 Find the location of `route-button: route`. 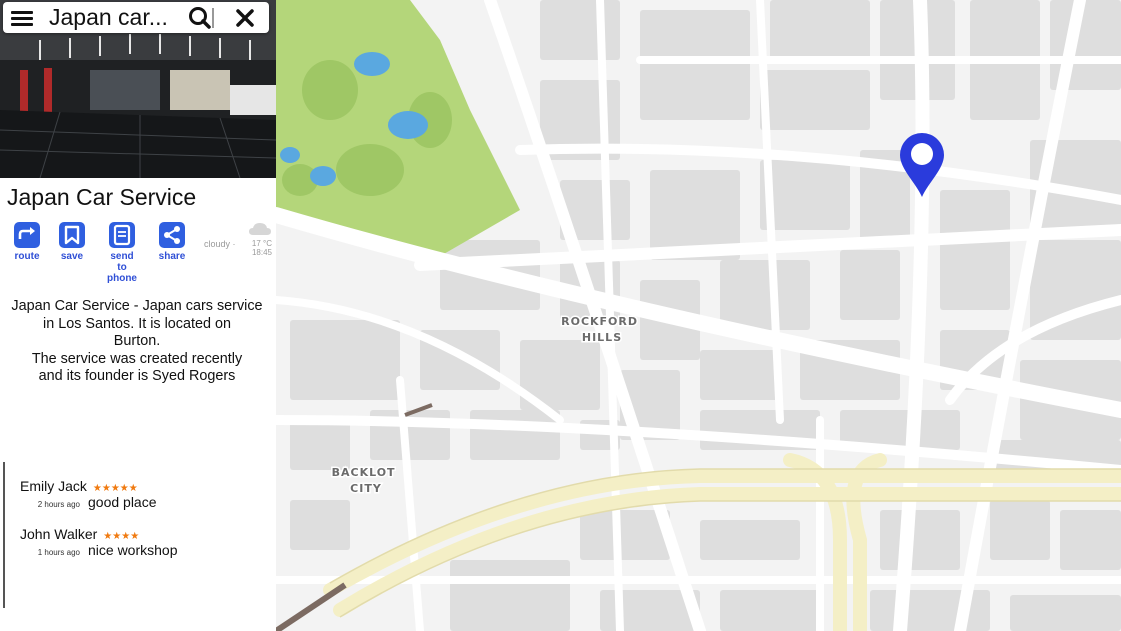

route-button: route is located at coordinates (27, 242).